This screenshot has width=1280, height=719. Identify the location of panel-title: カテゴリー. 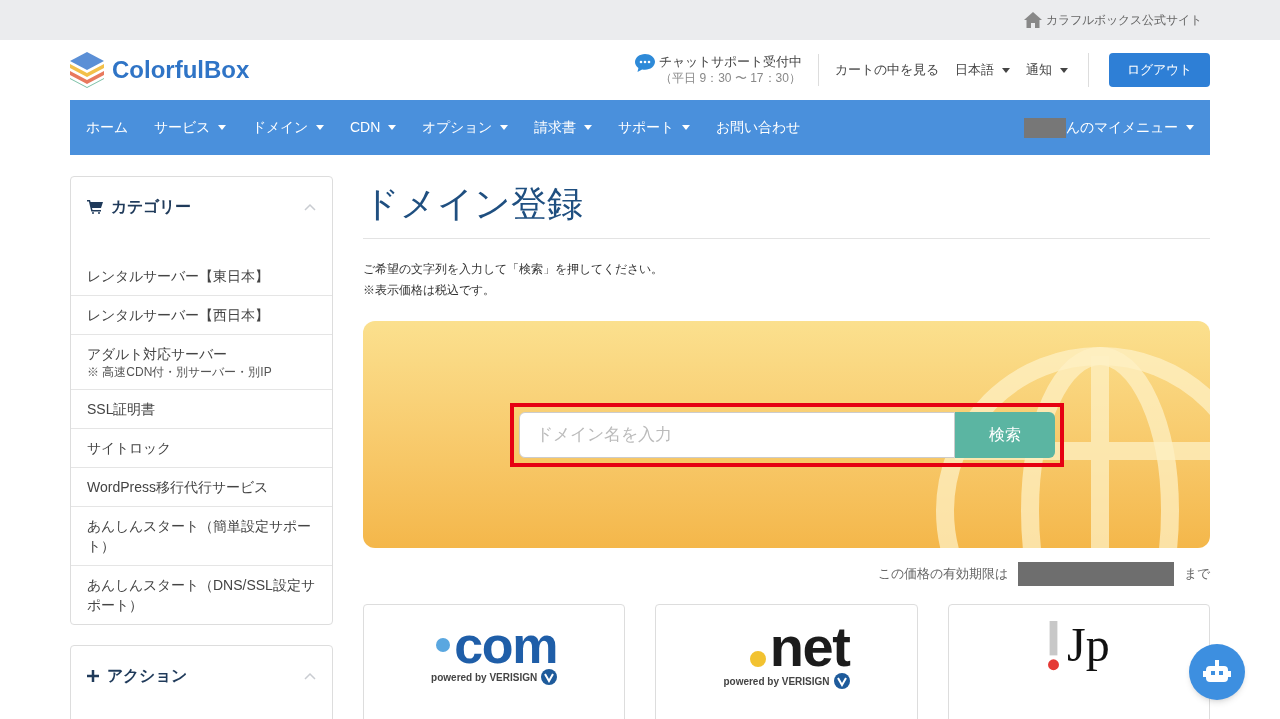
(151, 207).